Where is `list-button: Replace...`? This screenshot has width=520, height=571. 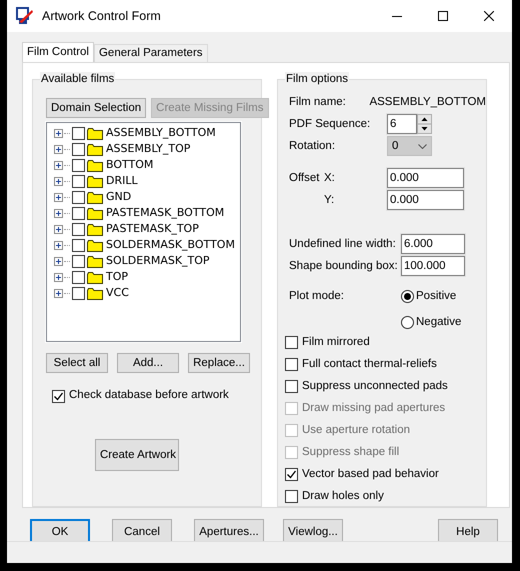 list-button: Replace... is located at coordinates (219, 363).